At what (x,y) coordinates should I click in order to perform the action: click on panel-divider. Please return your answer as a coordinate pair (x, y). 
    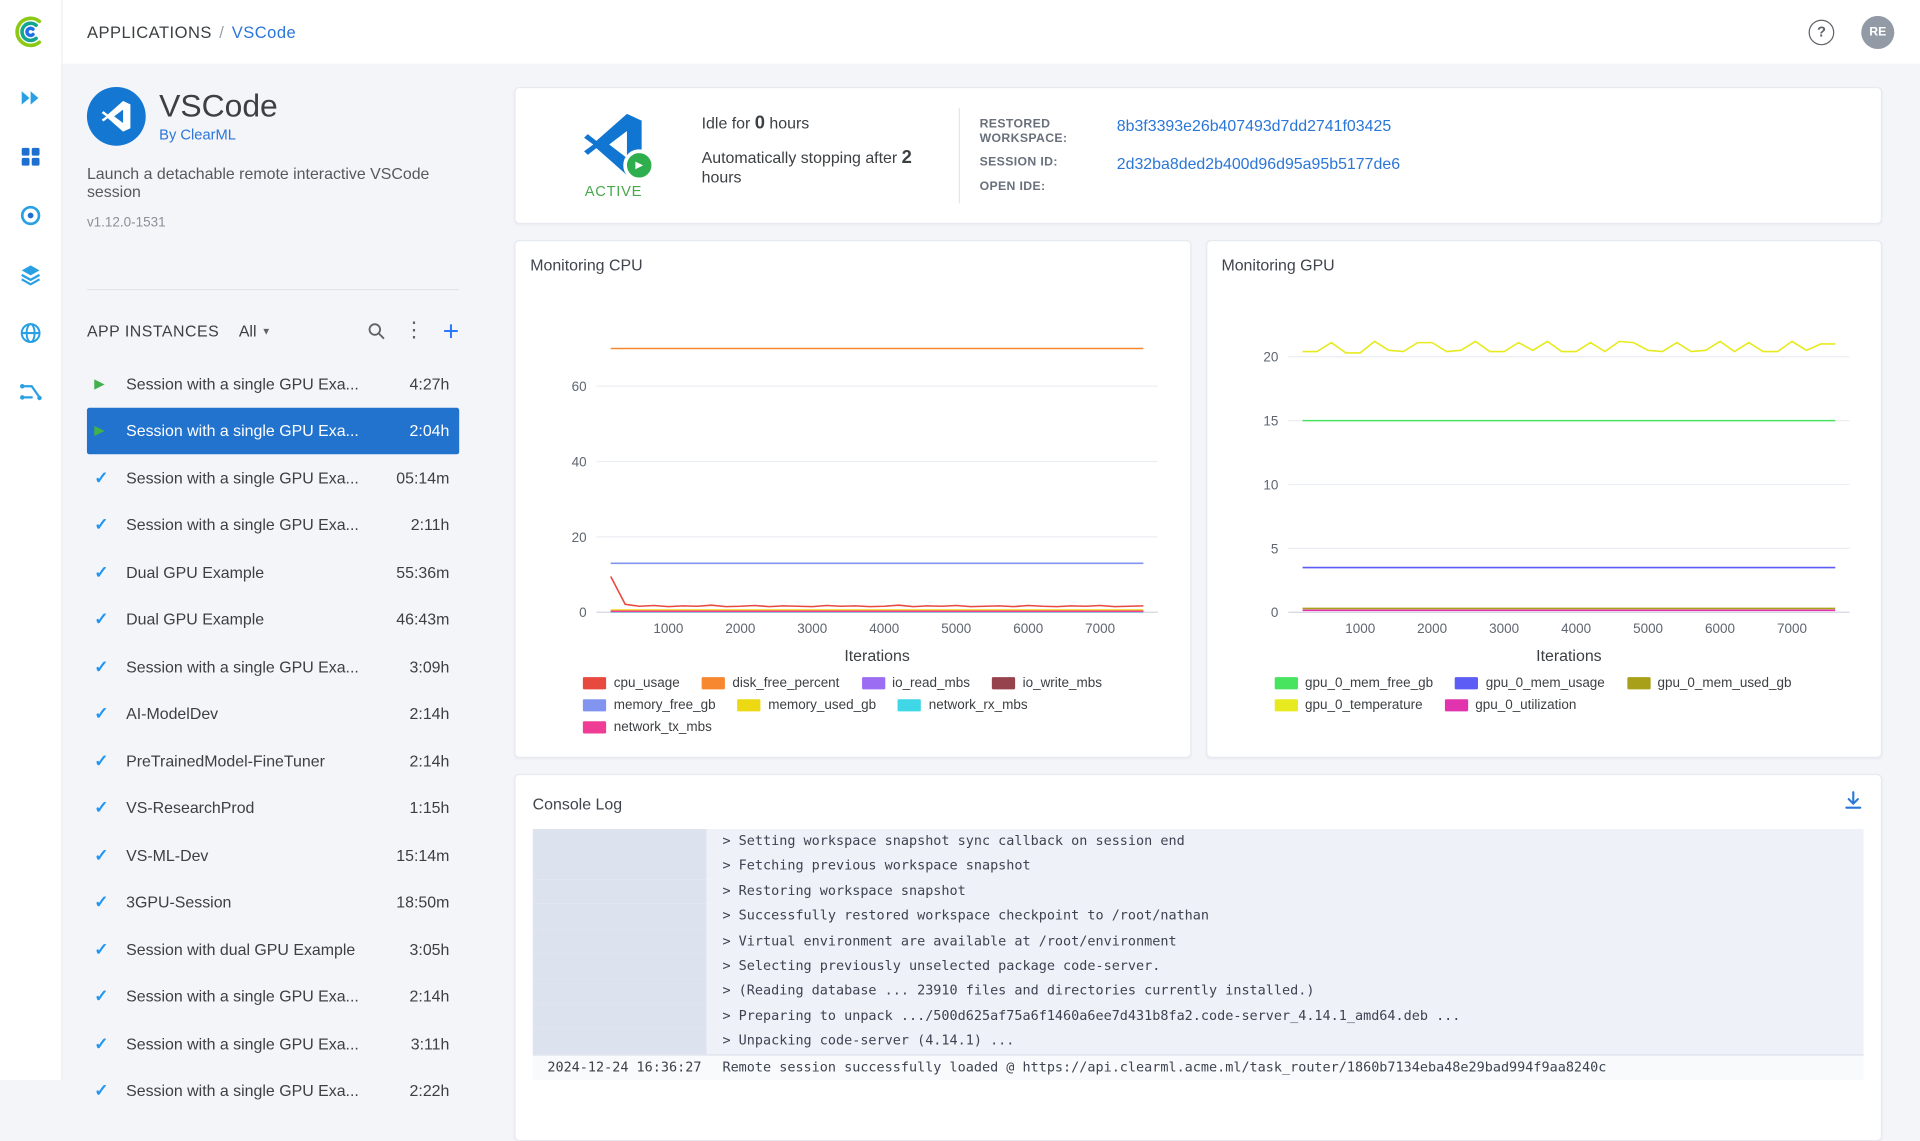
    Looking at the image, I should click on (273, 289).